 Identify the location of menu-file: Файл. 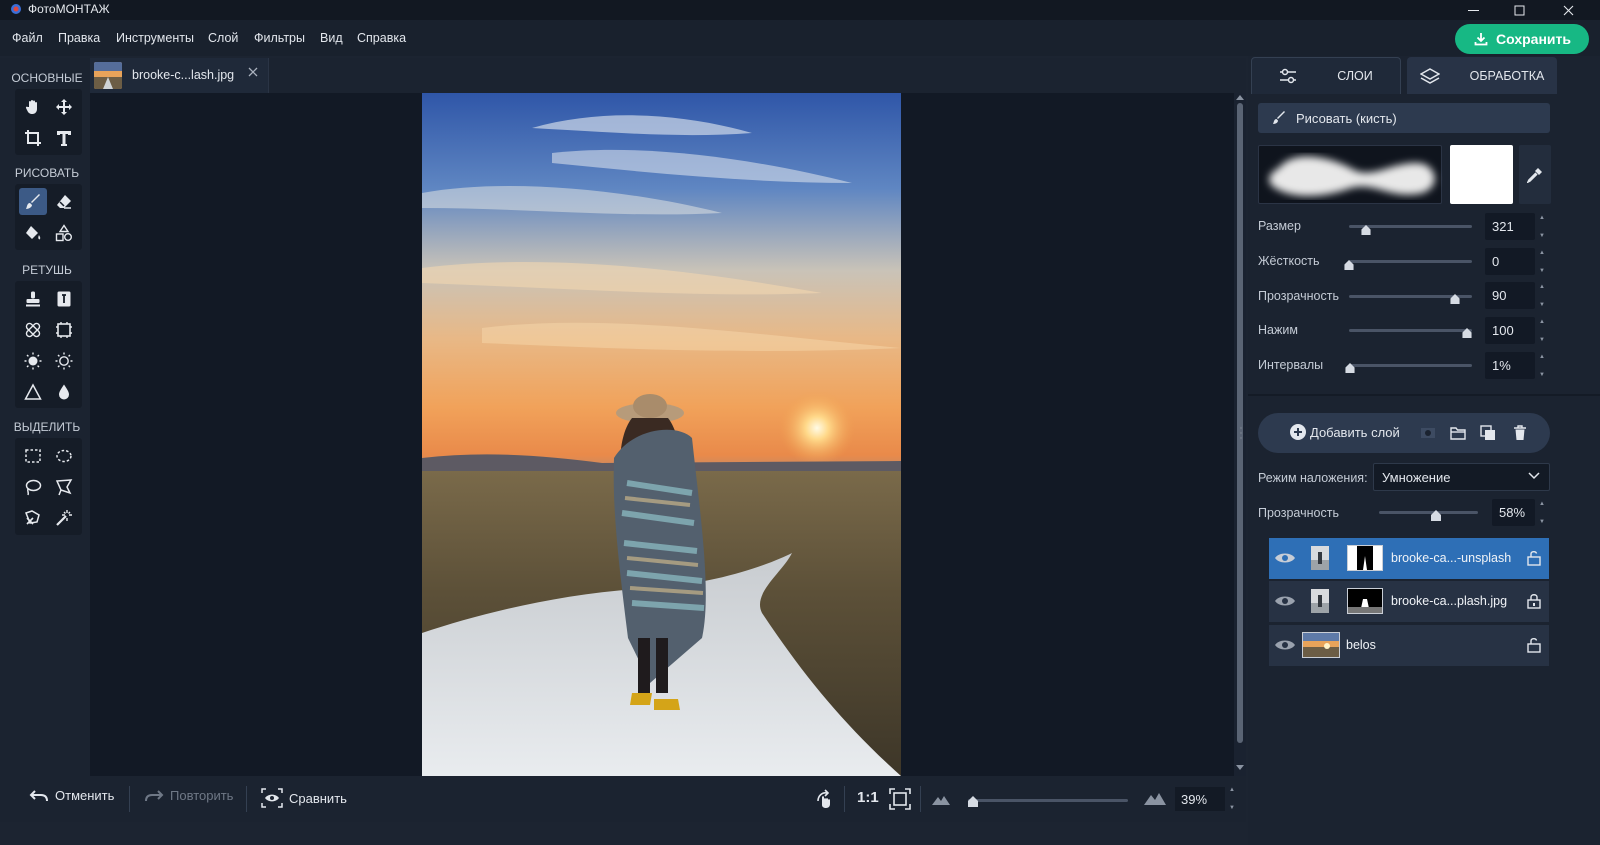
(27, 38).